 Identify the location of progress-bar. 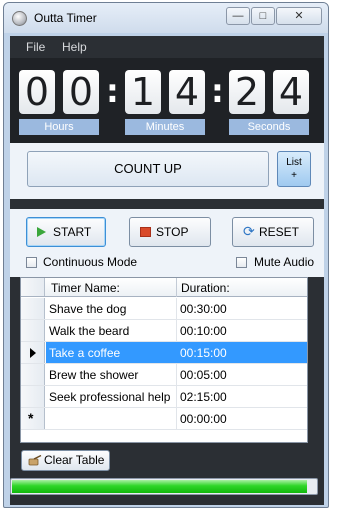
(164, 486).